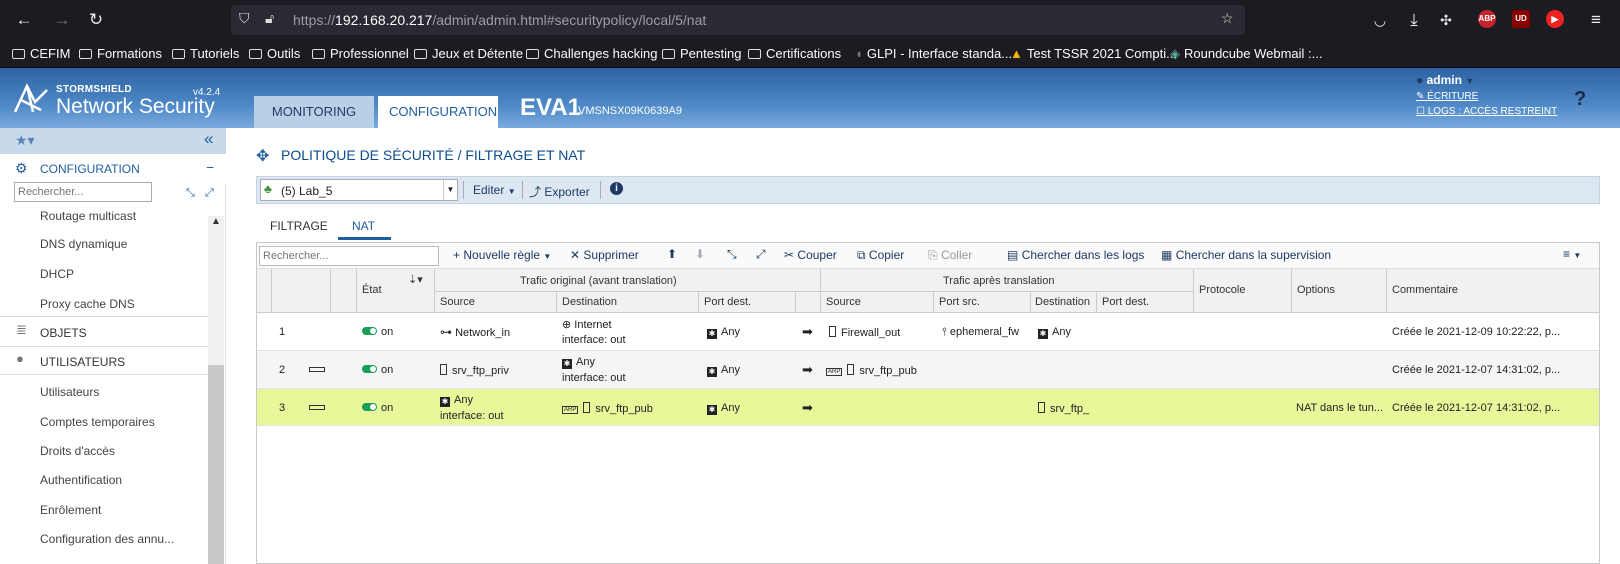 Image resolution: width=1620 pixels, height=564 pixels. Describe the element at coordinates (87, 304) in the screenshot. I see `sidebar-item-proxy-cache-dns: Proxy cache DNS` at that location.